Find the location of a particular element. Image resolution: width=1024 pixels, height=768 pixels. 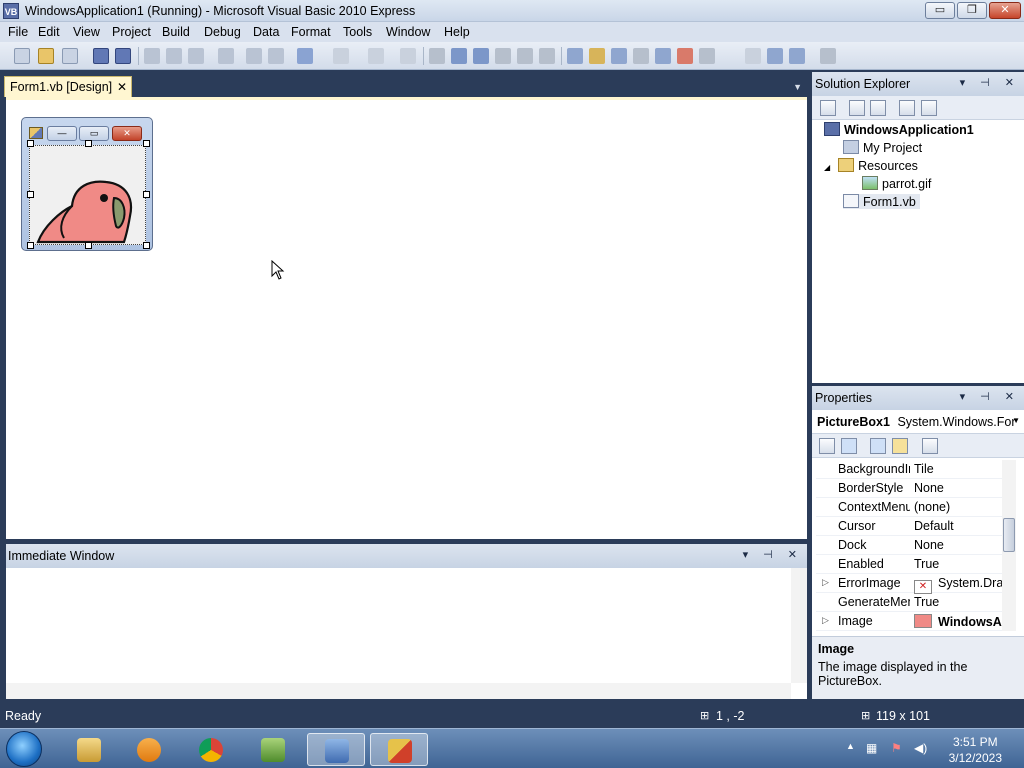

step-into-icon is located at coordinates (503, 56).